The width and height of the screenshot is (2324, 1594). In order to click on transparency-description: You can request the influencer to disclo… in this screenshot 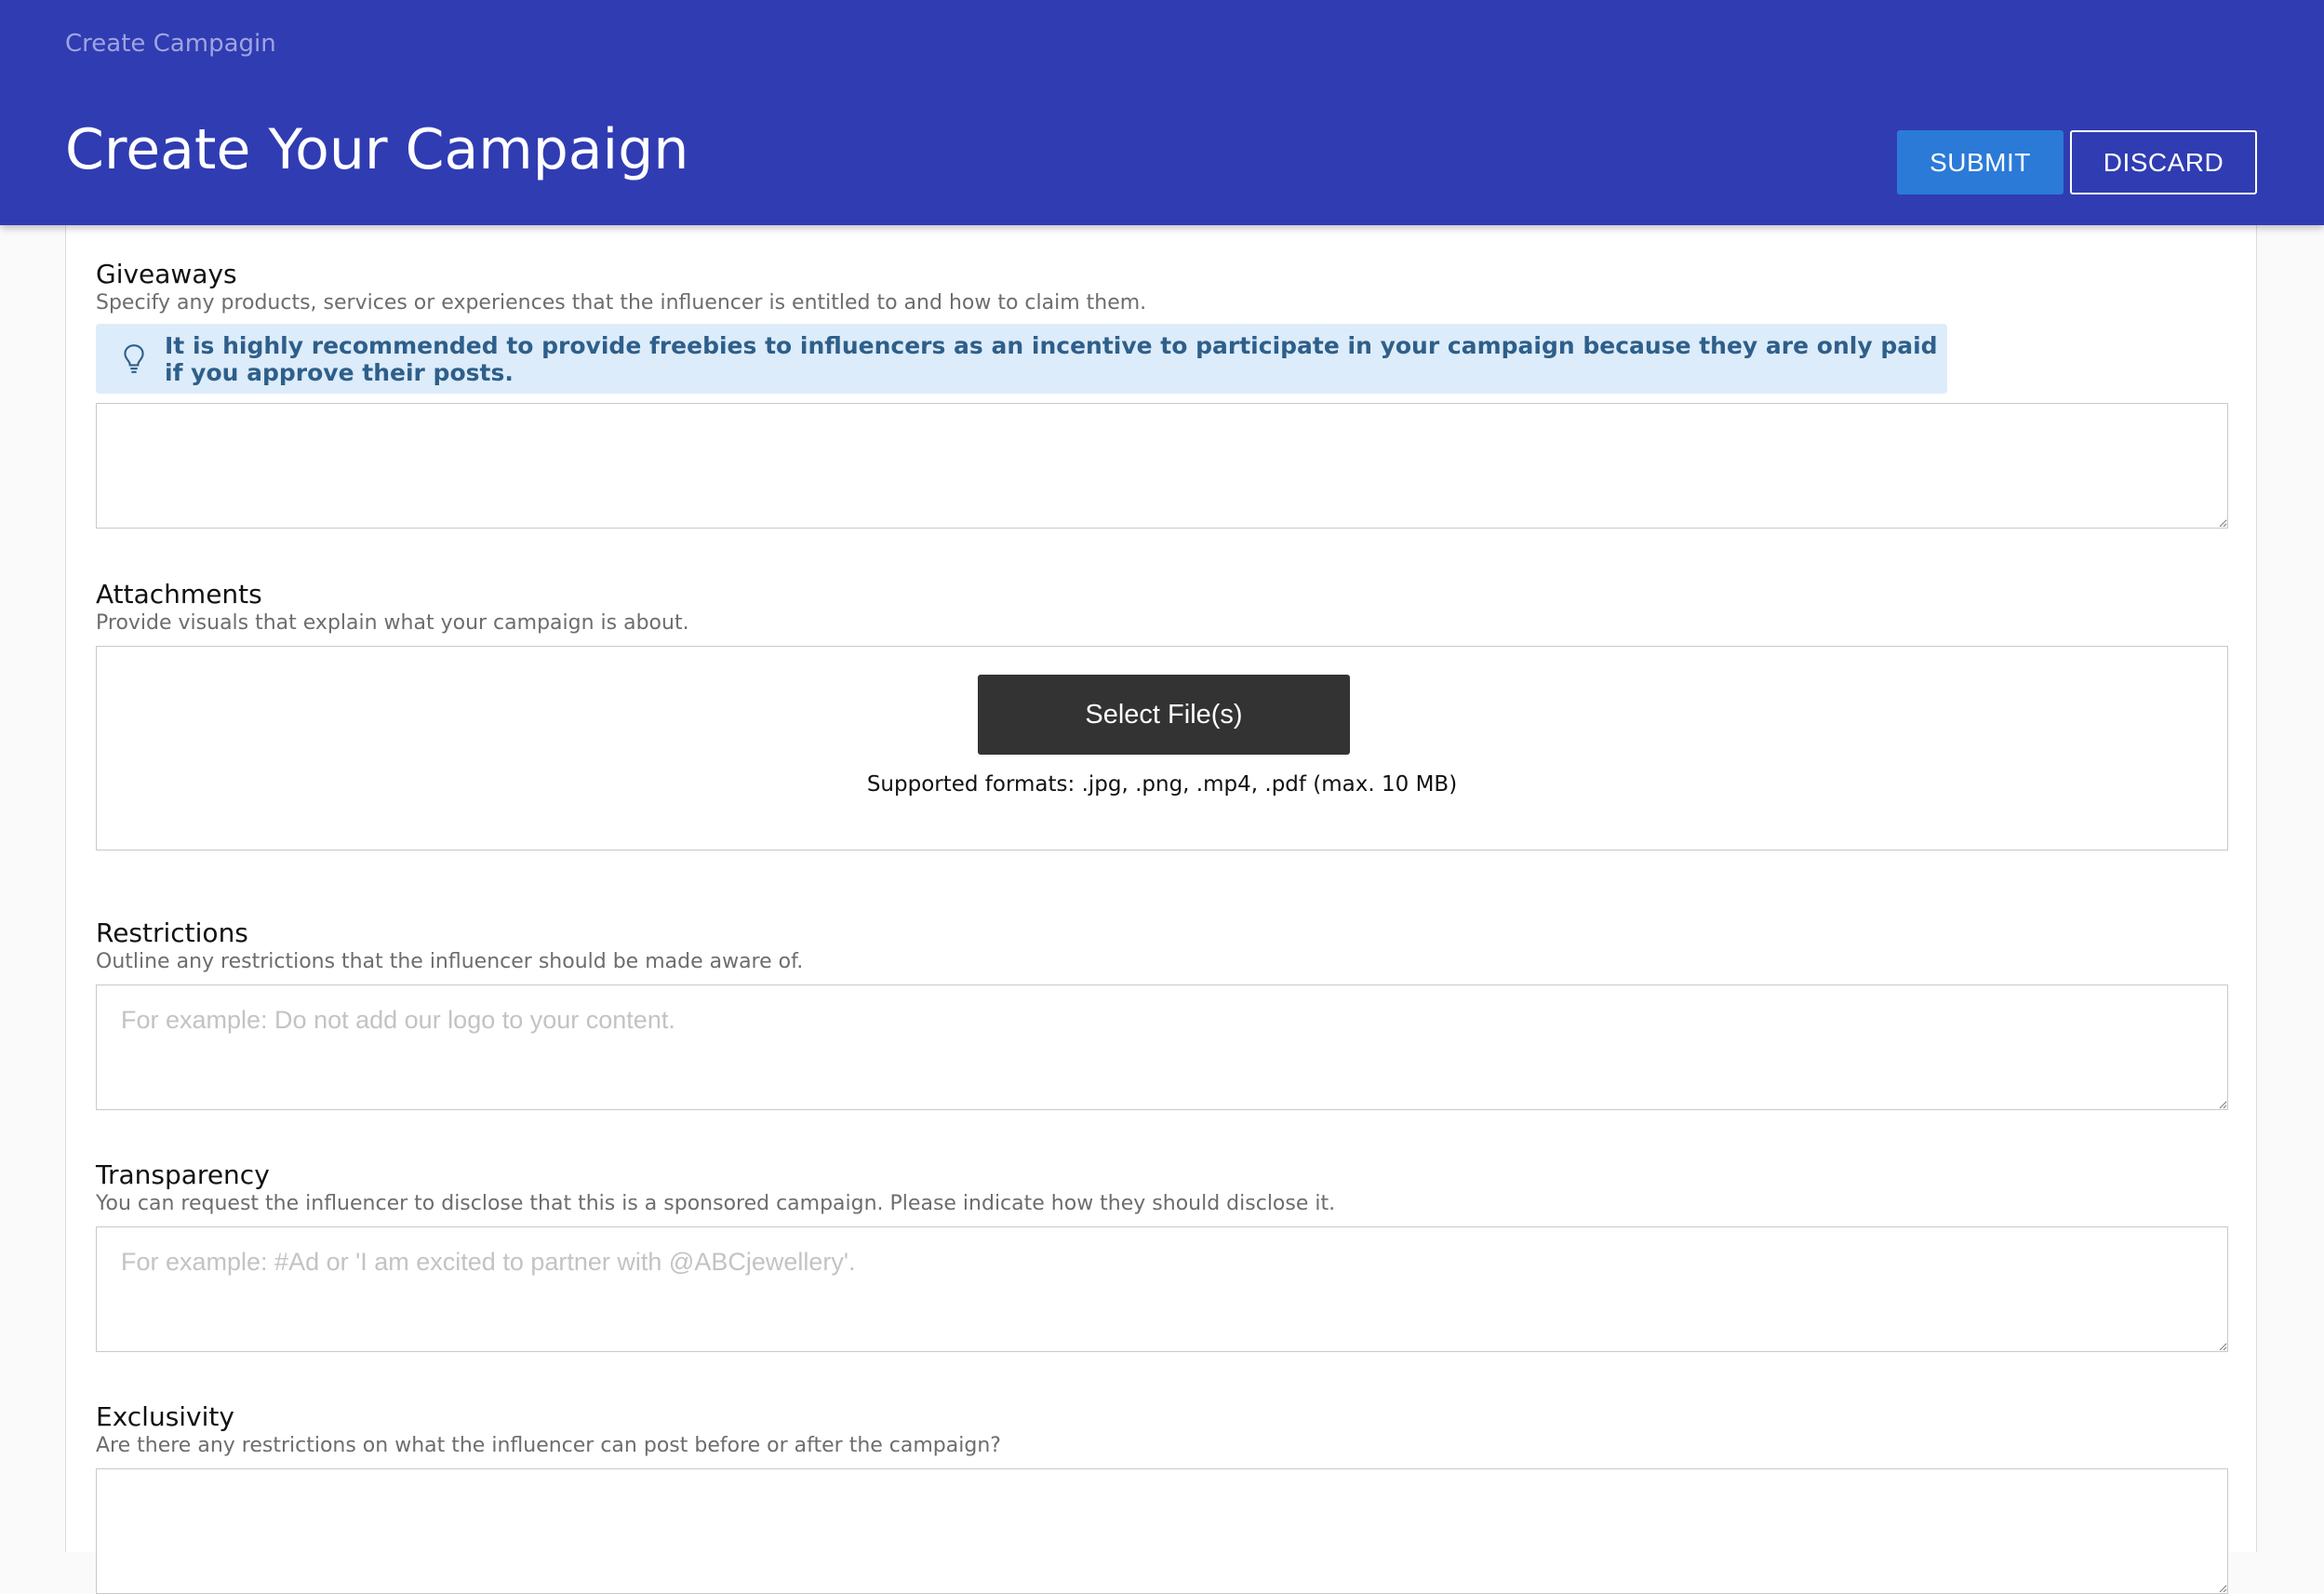, I will do `click(716, 1204)`.